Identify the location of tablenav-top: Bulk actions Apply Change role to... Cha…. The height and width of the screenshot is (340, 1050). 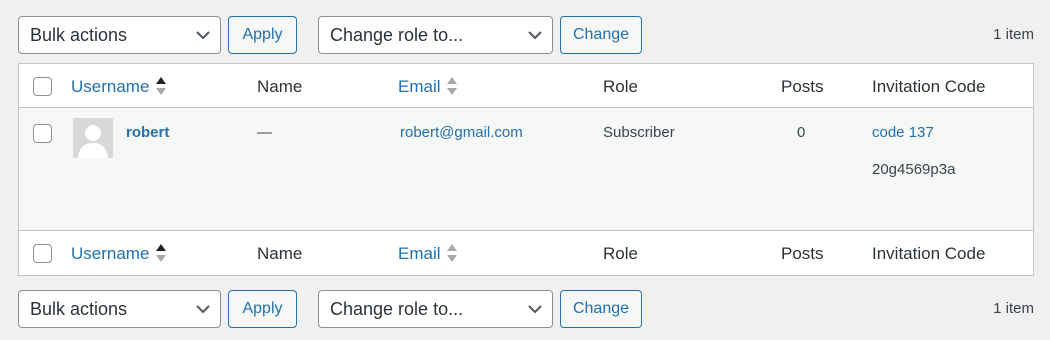
(526, 35).